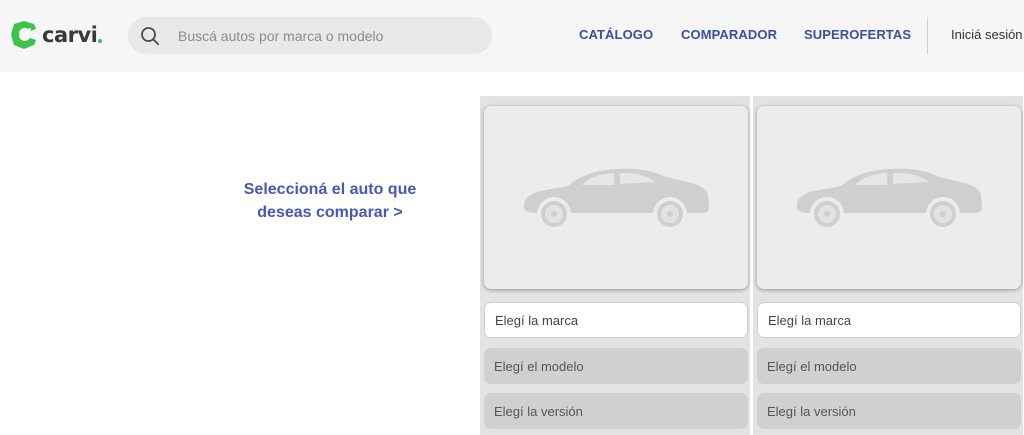  Describe the element at coordinates (330, 189) in the screenshot. I see `prompt-line-1: Seleccioná el auto que` at that location.